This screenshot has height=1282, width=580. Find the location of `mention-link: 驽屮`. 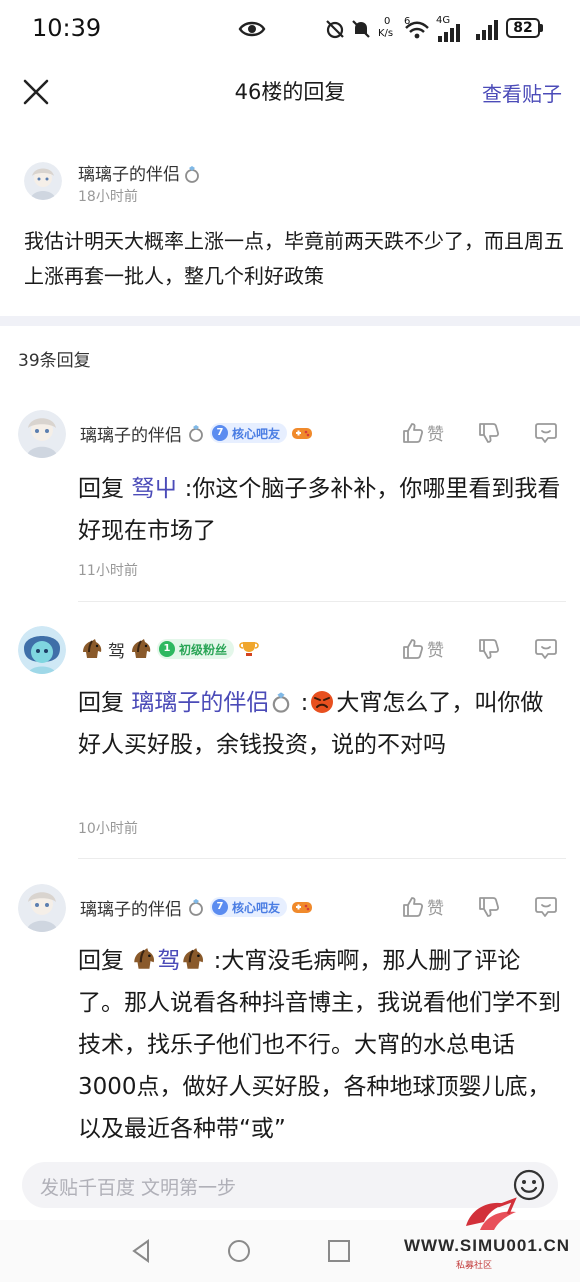

mention-link: 驽屮 is located at coordinates (154, 489).